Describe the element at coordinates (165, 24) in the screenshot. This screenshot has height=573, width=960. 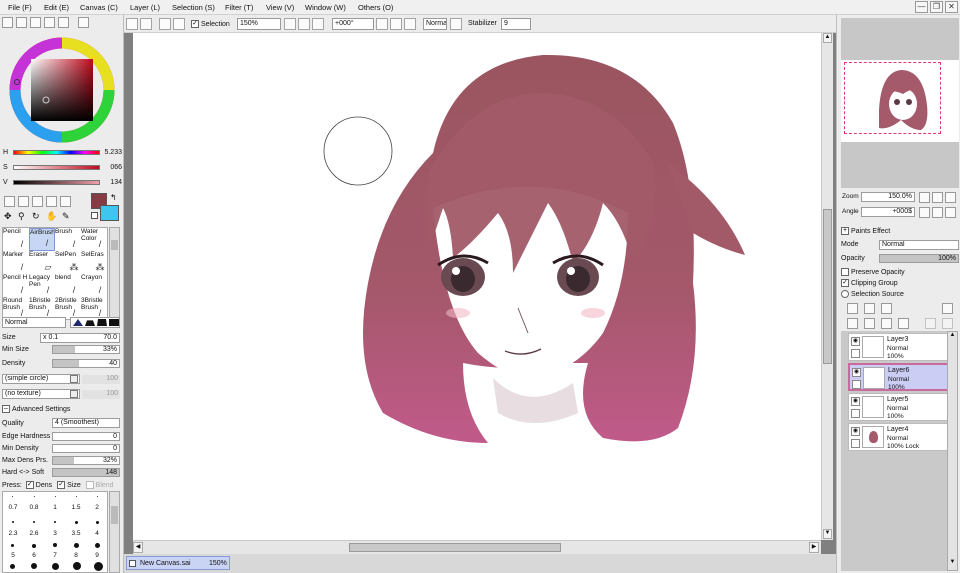
I see `deselect-button` at that location.